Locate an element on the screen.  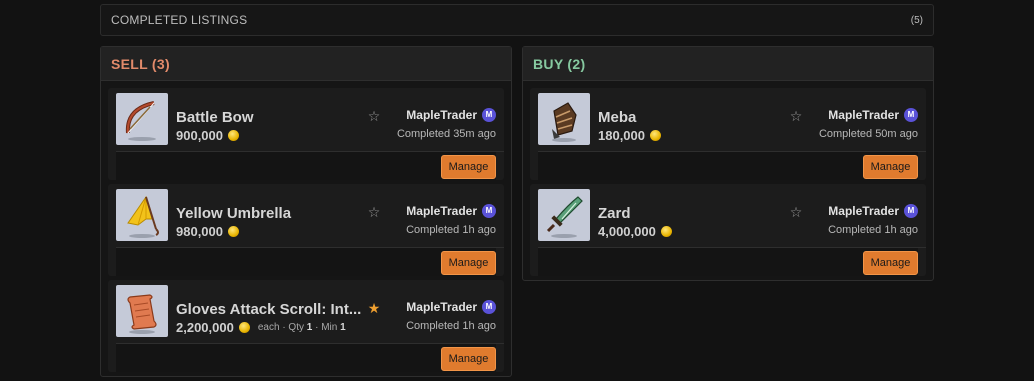
listings-count: (5) is located at coordinates (916, 20).